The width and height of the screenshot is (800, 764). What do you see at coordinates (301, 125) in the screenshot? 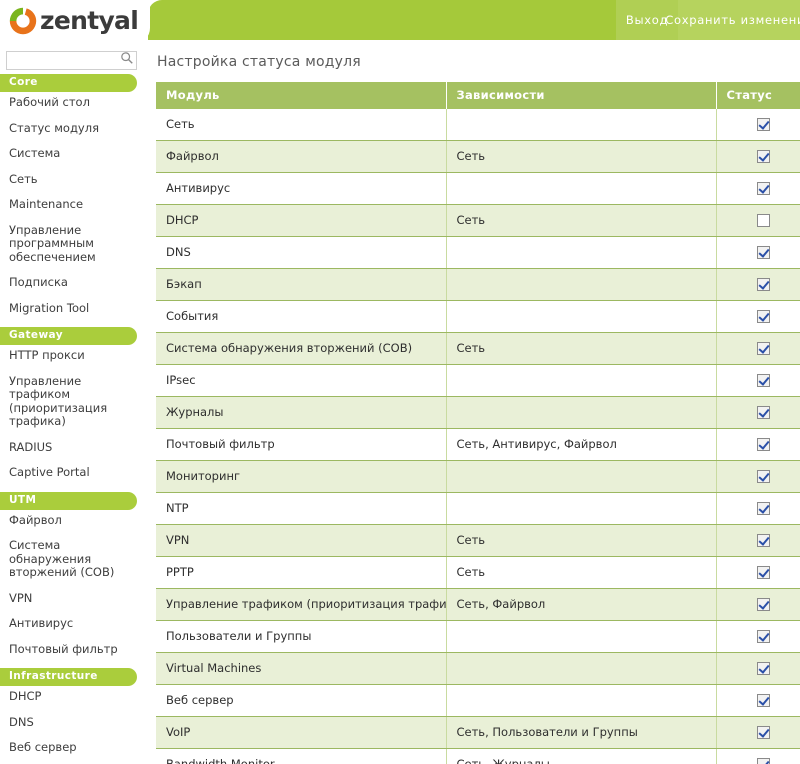
I see `cell-module: Сеть` at bounding box center [301, 125].